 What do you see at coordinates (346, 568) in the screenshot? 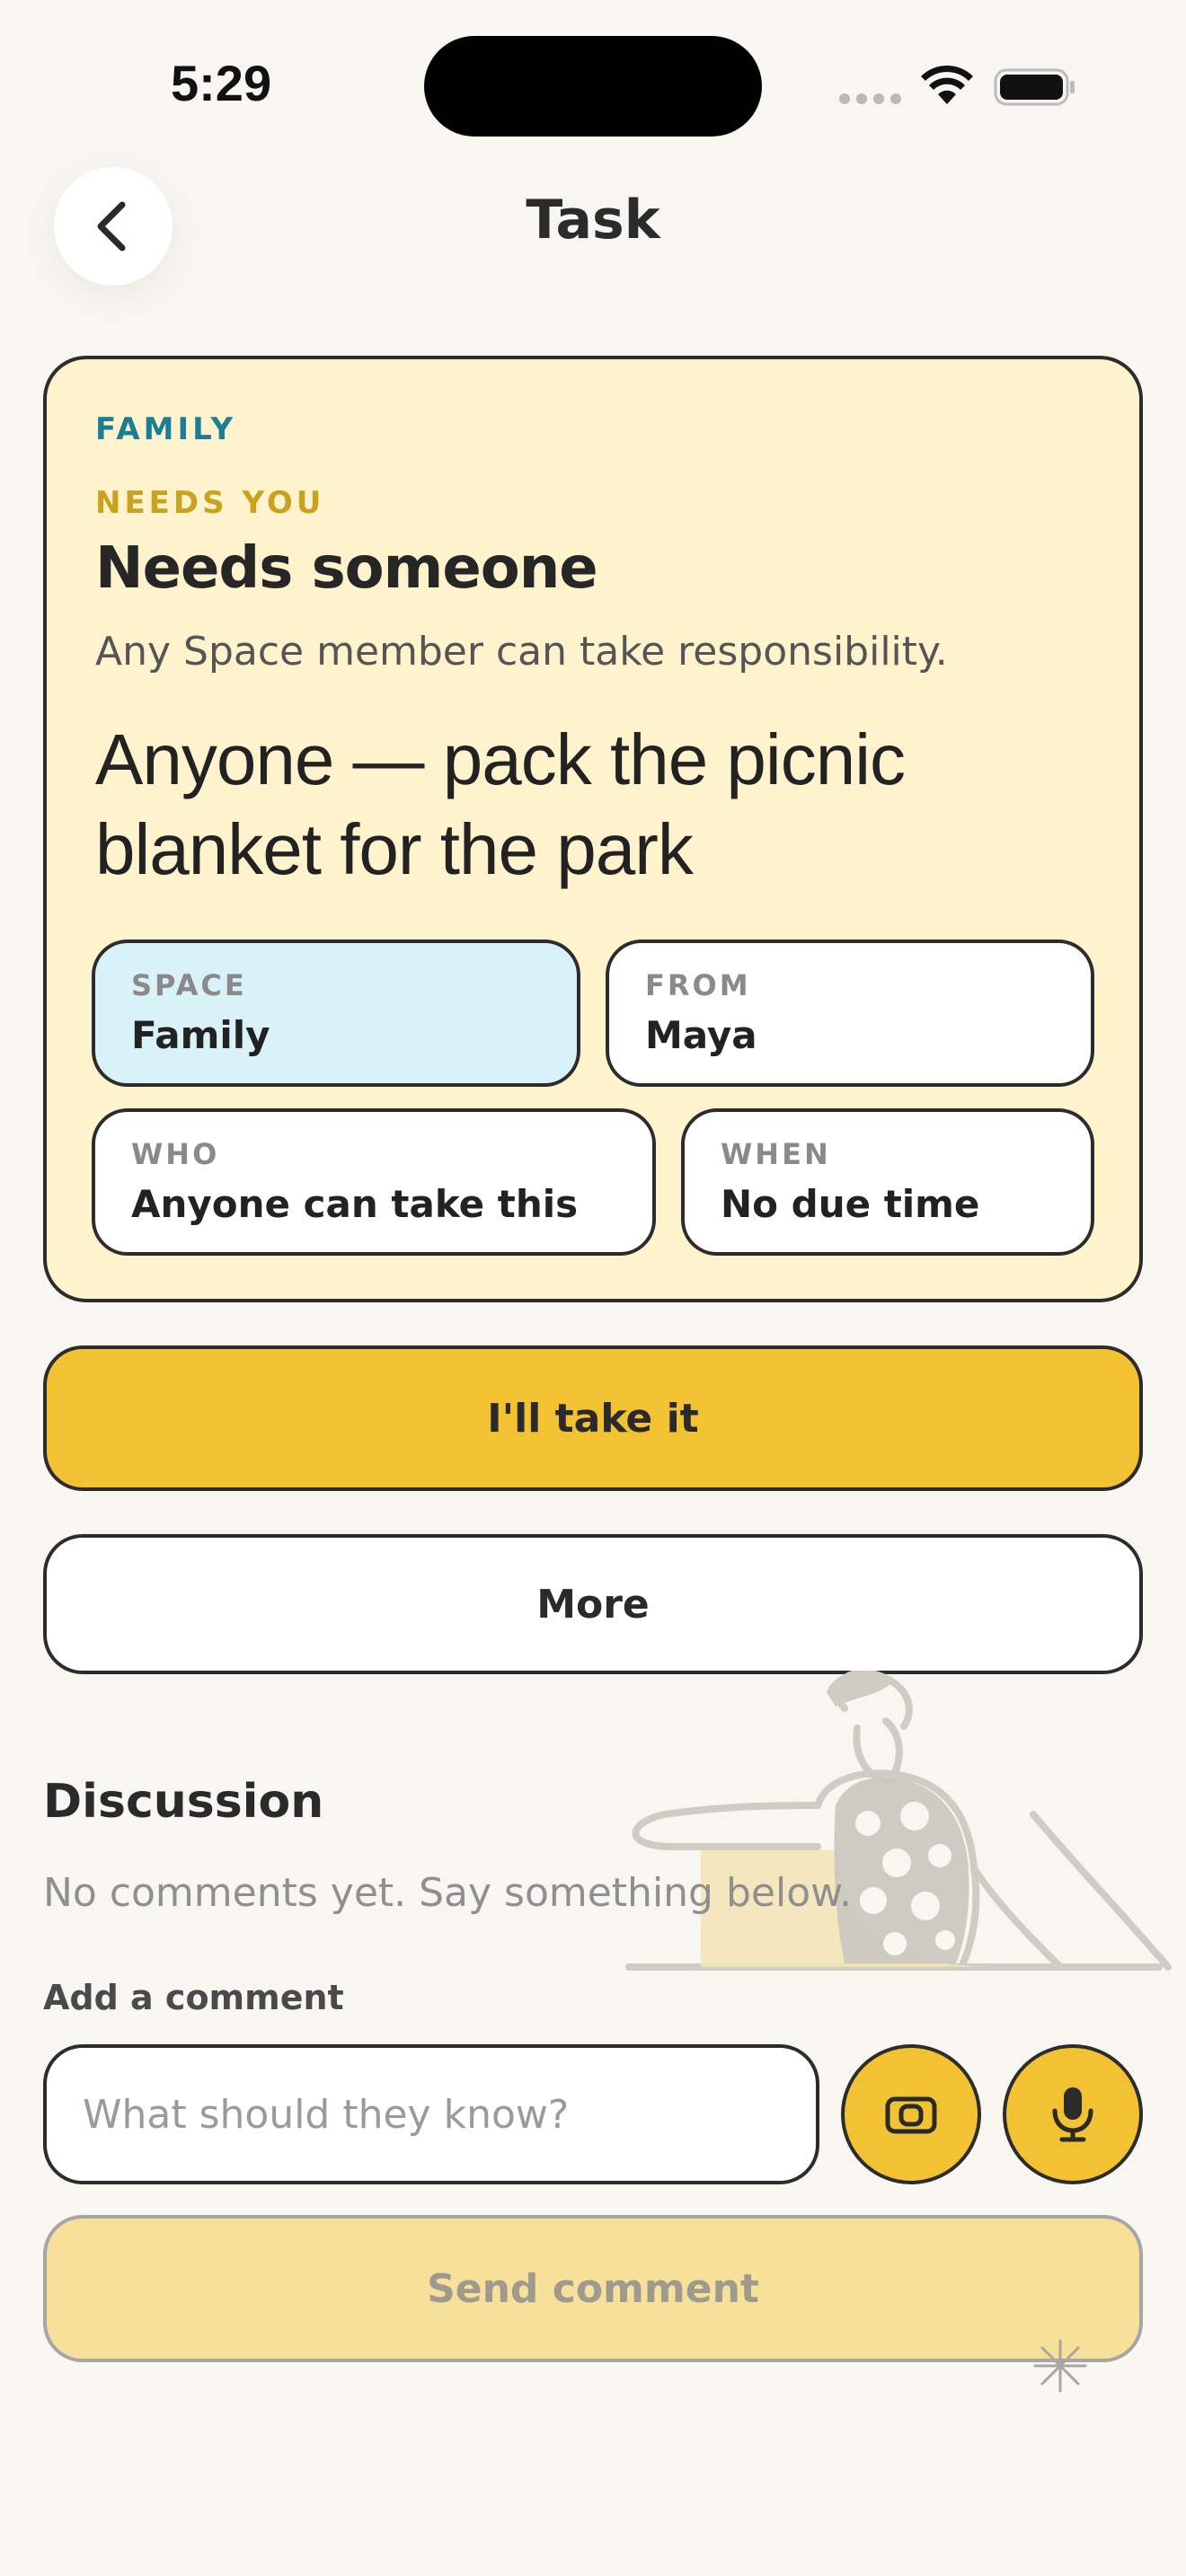
I see `status-heading: Needs someone` at bounding box center [346, 568].